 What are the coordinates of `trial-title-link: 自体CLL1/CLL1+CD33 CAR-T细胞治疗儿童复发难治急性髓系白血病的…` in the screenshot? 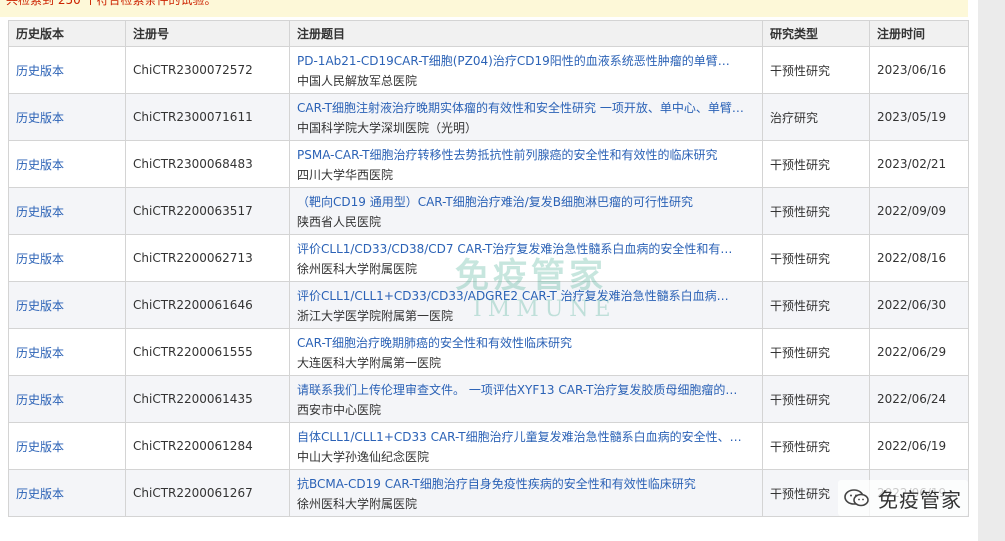 It's located at (526, 436).